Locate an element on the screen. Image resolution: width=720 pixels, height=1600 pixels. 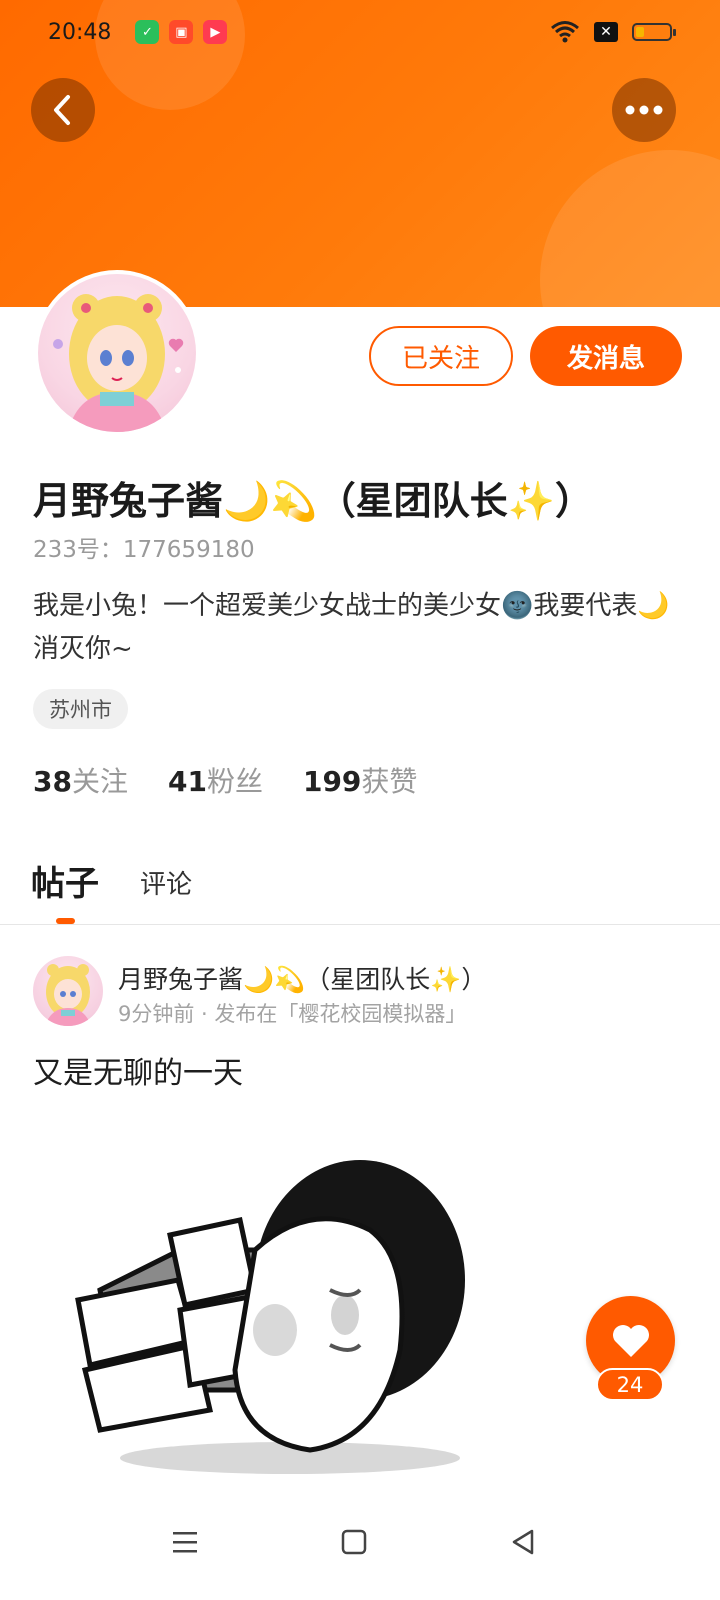
status-time: 20:48 is located at coordinates (80, 32).